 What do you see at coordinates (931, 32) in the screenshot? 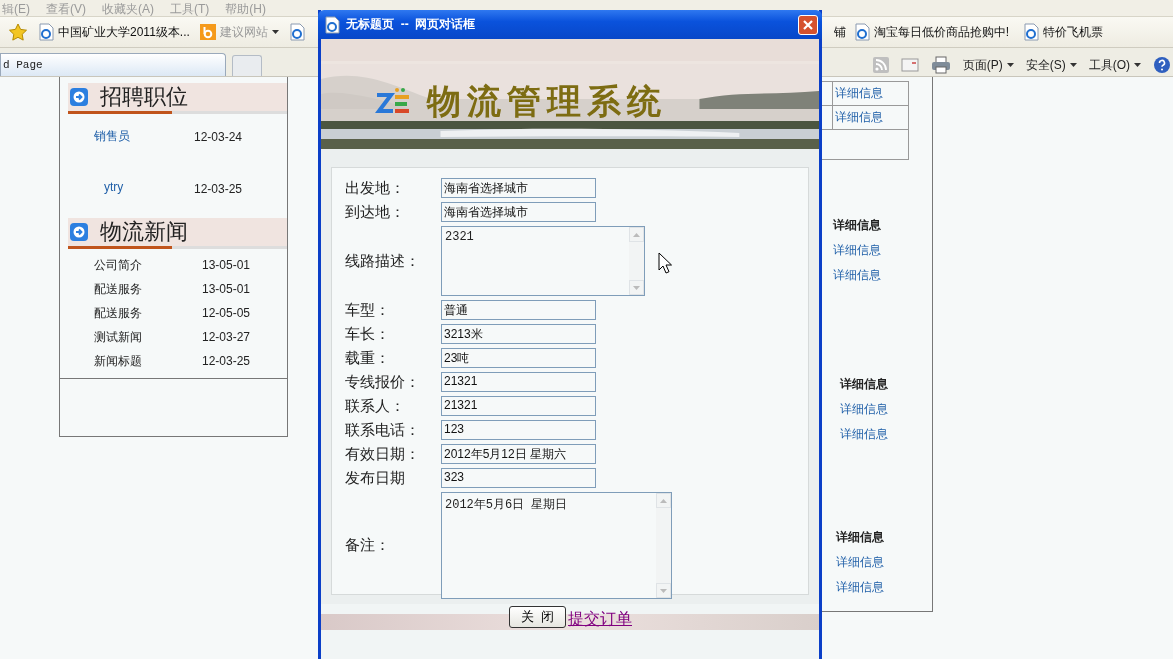
I see `favorite-link: 淘宝每日低价商品抢购中!` at bounding box center [931, 32].